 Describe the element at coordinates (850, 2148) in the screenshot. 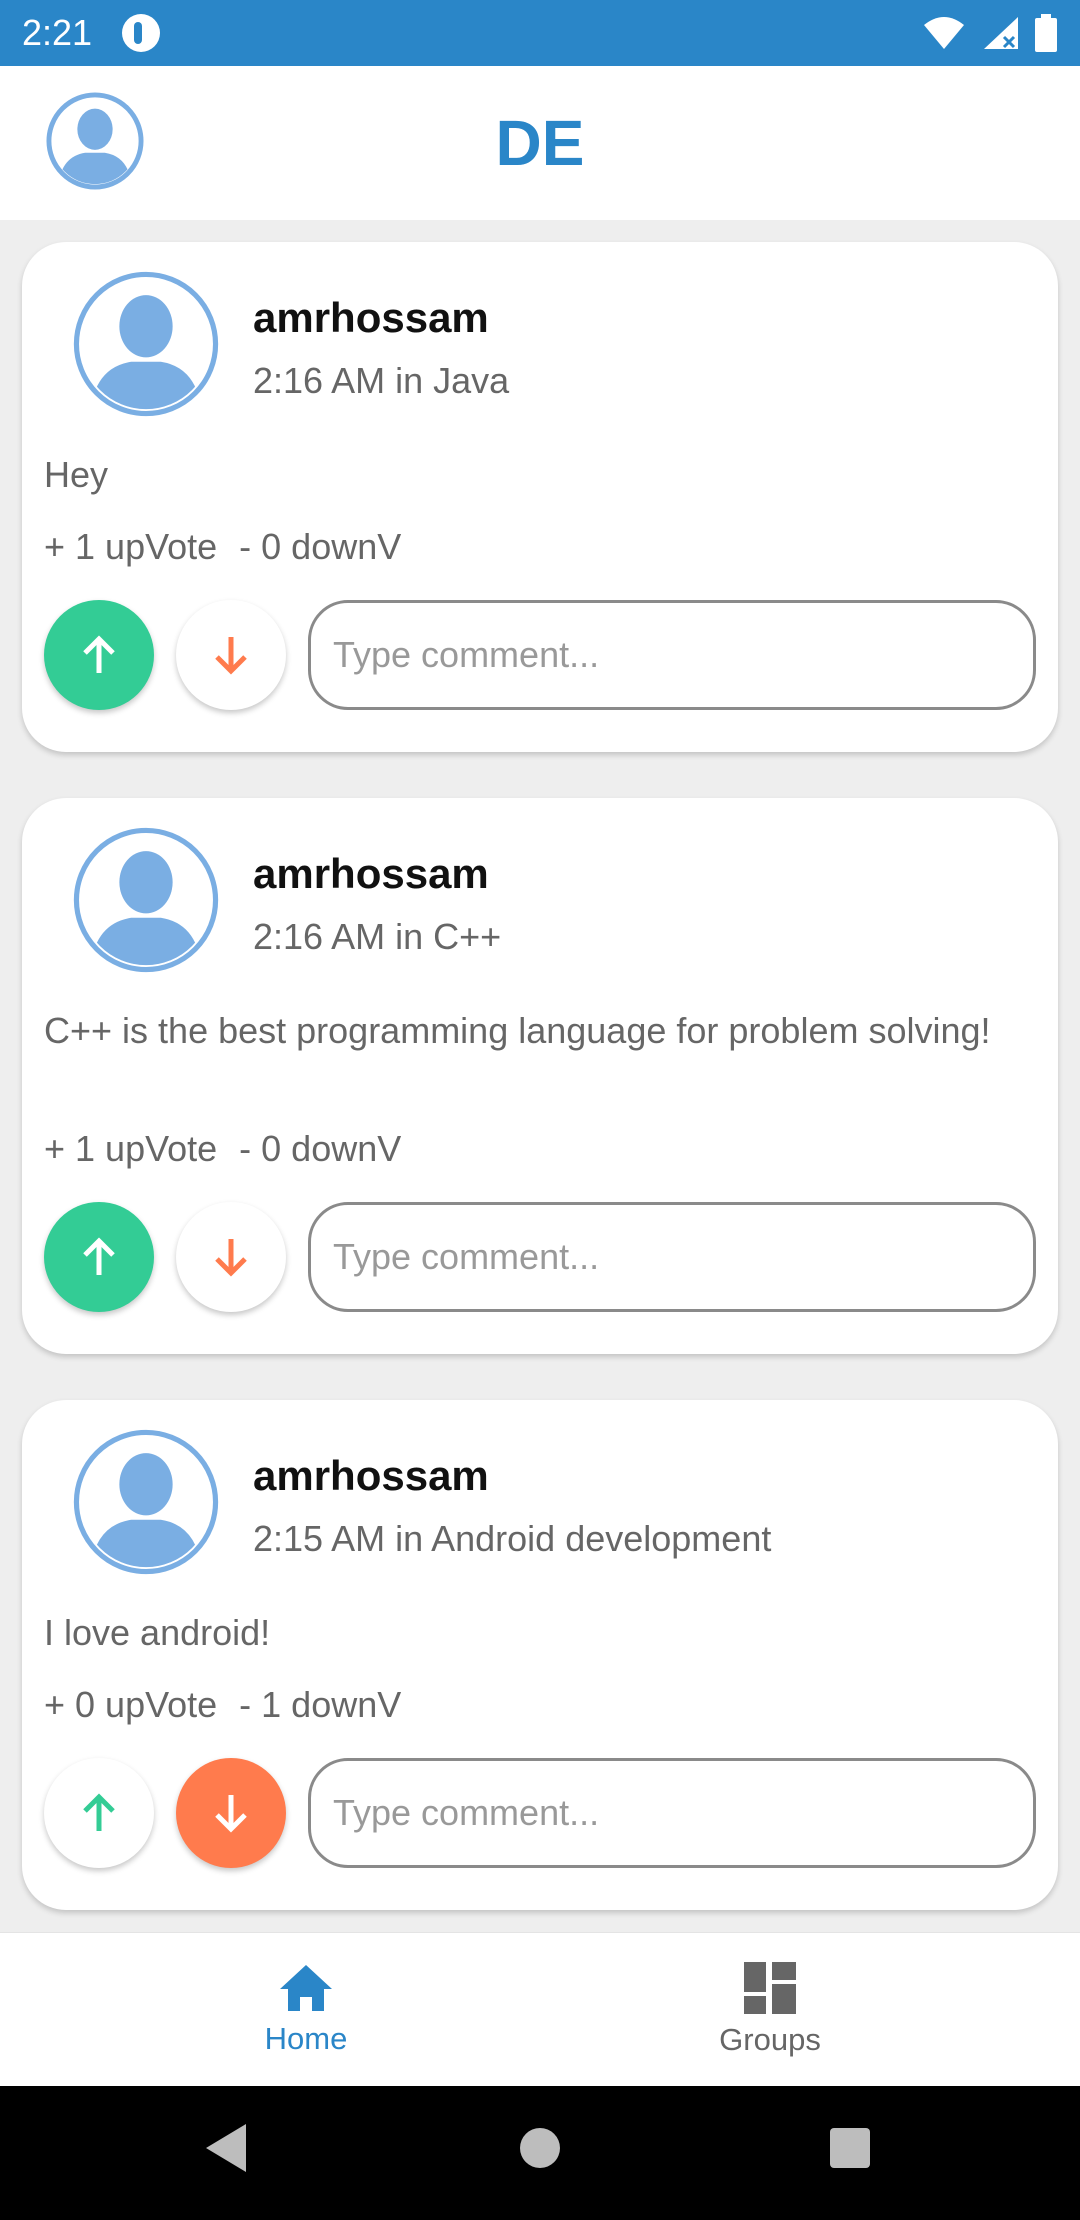

I see `recents-icon` at that location.